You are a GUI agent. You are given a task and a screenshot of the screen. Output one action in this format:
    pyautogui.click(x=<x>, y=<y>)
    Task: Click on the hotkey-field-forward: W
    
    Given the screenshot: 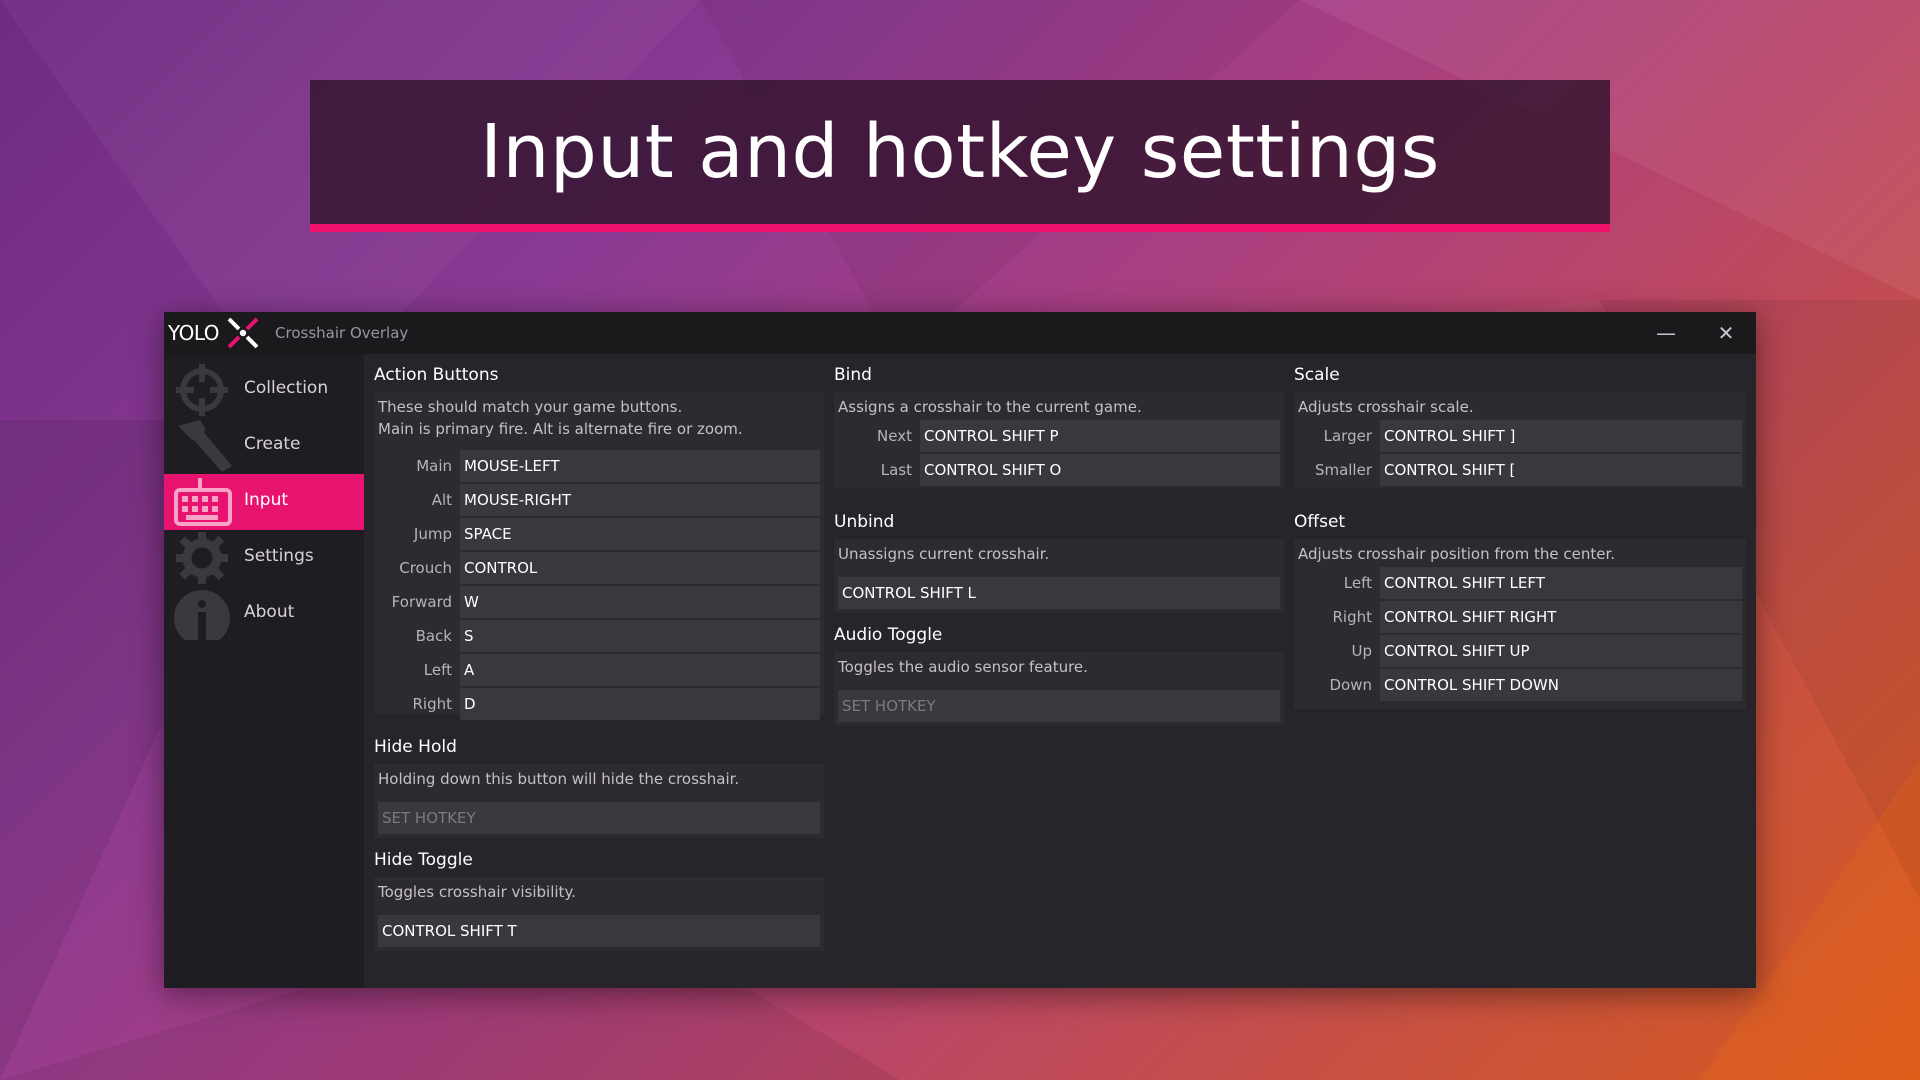 What is the action you would take?
    pyautogui.click(x=640, y=602)
    